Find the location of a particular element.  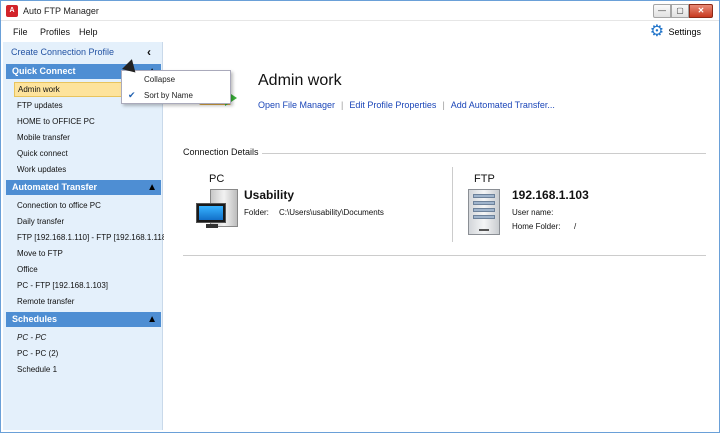

app-logo-icon: A is located at coordinates (12, 11).